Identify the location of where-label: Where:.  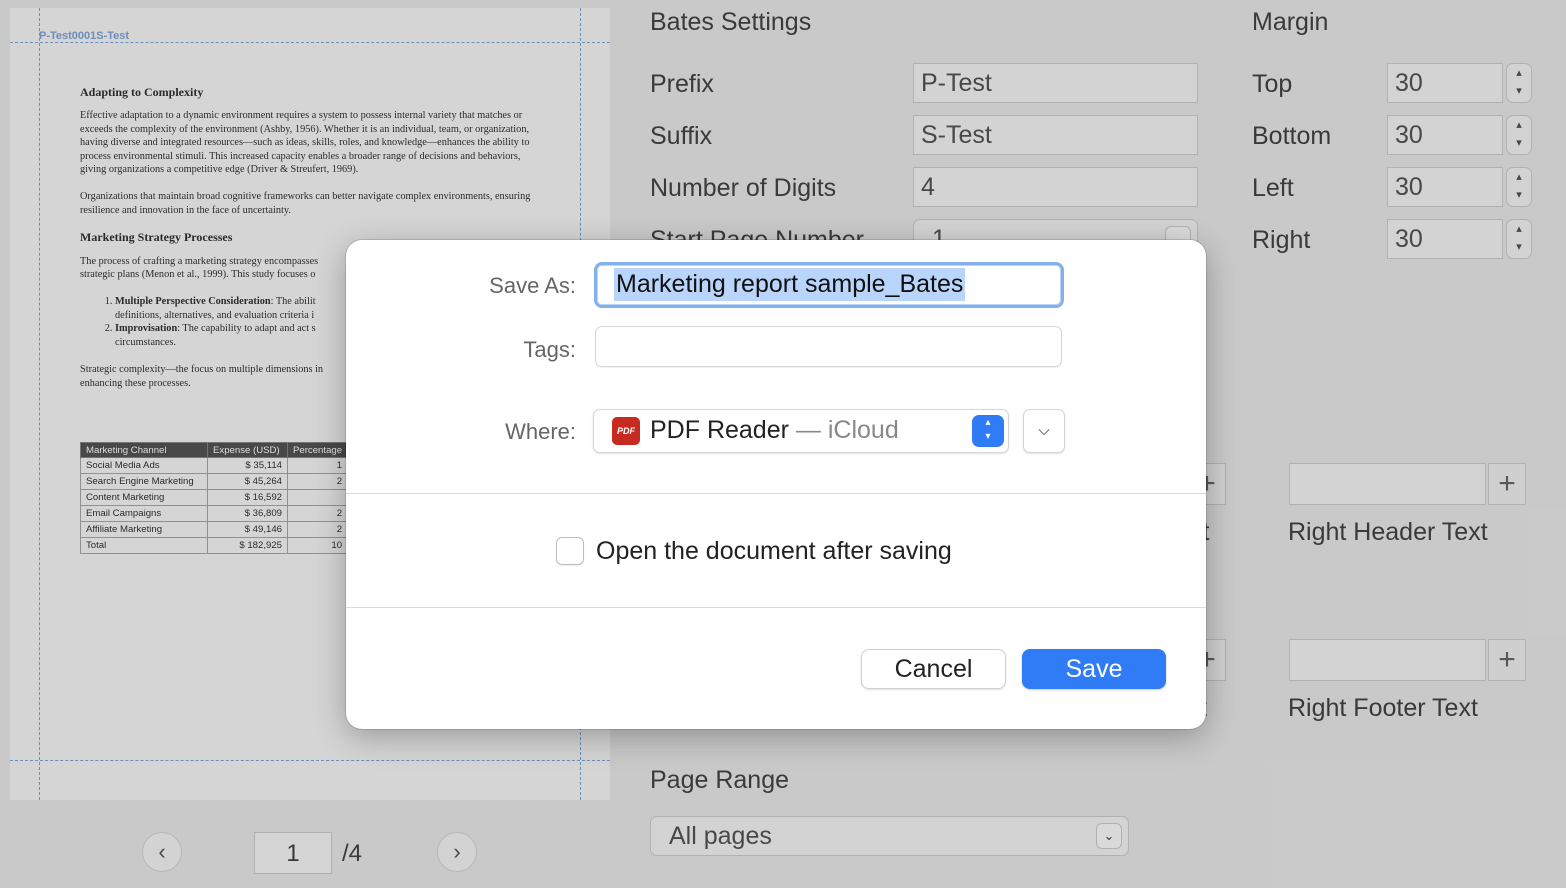
(540, 431).